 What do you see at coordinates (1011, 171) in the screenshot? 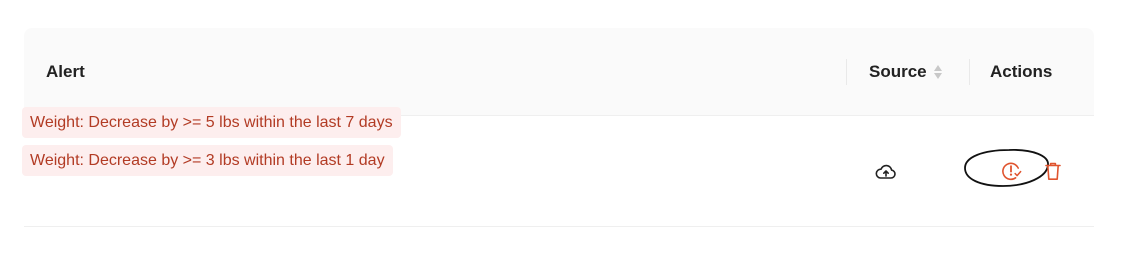
I see `acknowledge-alert-icon` at bounding box center [1011, 171].